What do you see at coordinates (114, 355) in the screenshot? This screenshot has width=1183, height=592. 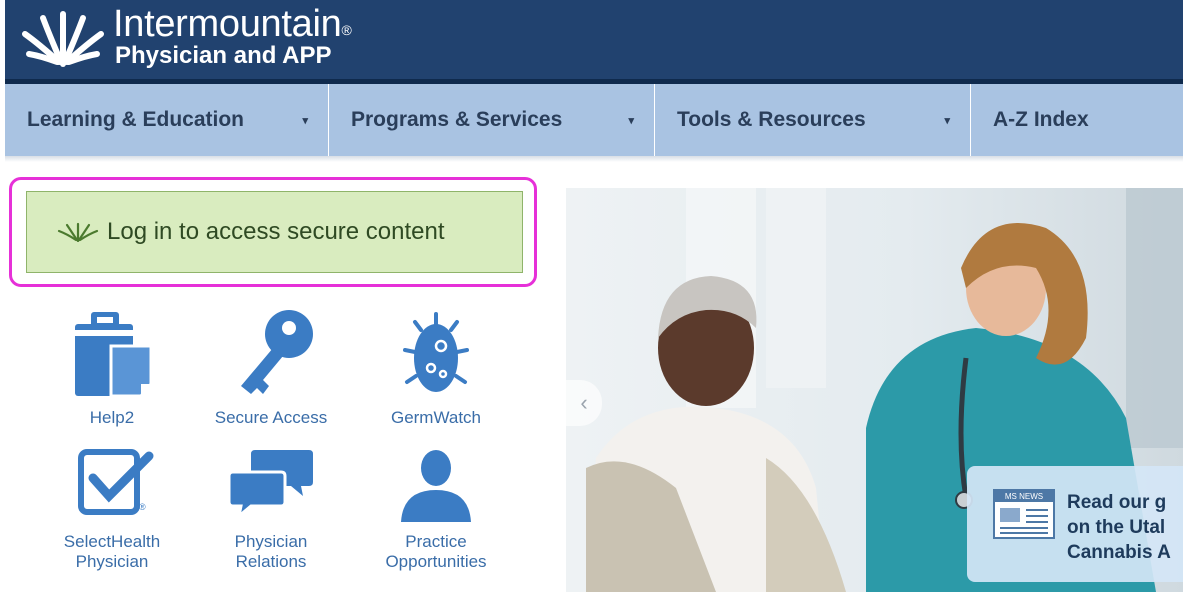 I see `clipboard-icon` at bounding box center [114, 355].